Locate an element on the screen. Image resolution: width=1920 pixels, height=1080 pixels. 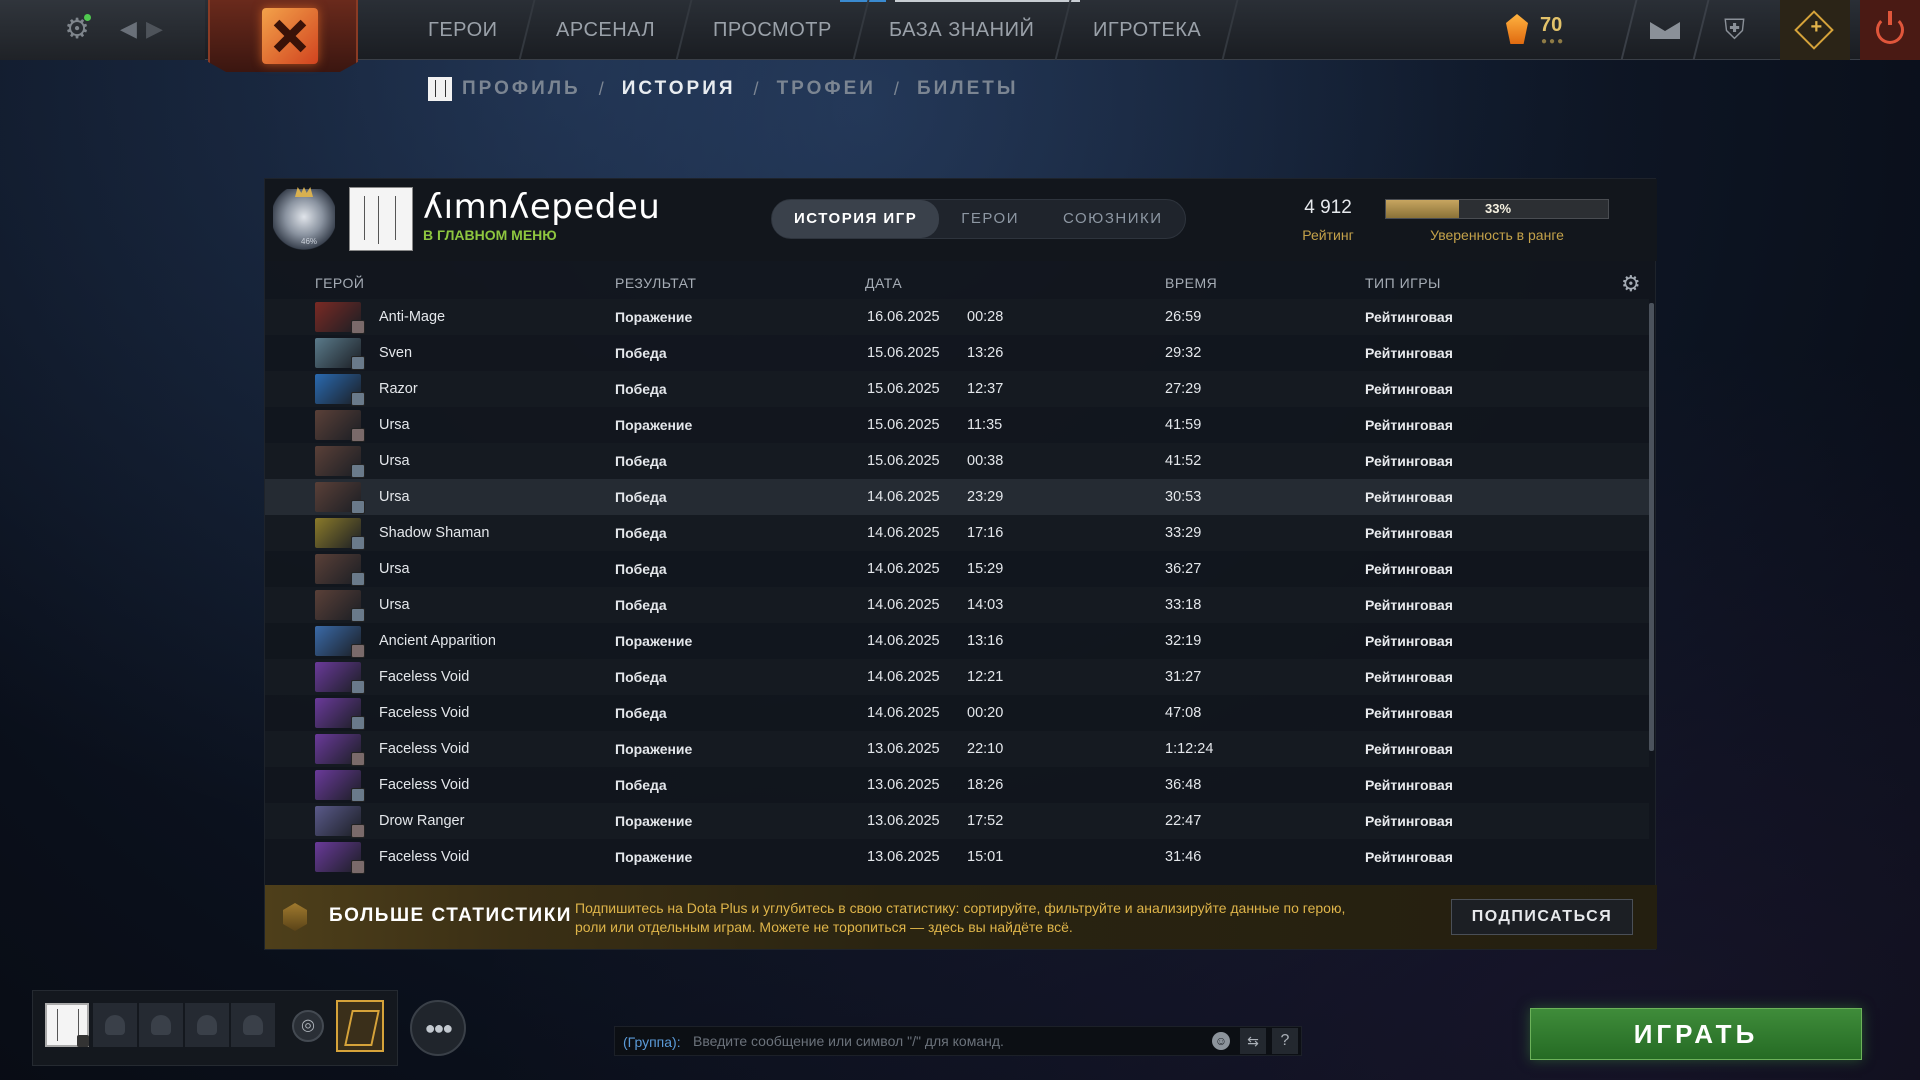
subnav-tickets: БИЛЕТЫ is located at coordinates (968, 89).